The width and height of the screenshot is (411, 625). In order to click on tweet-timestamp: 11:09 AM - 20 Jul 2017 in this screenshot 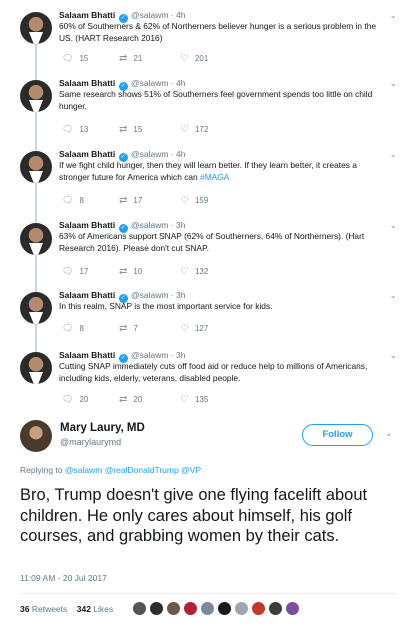, I will do `click(63, 578)`.